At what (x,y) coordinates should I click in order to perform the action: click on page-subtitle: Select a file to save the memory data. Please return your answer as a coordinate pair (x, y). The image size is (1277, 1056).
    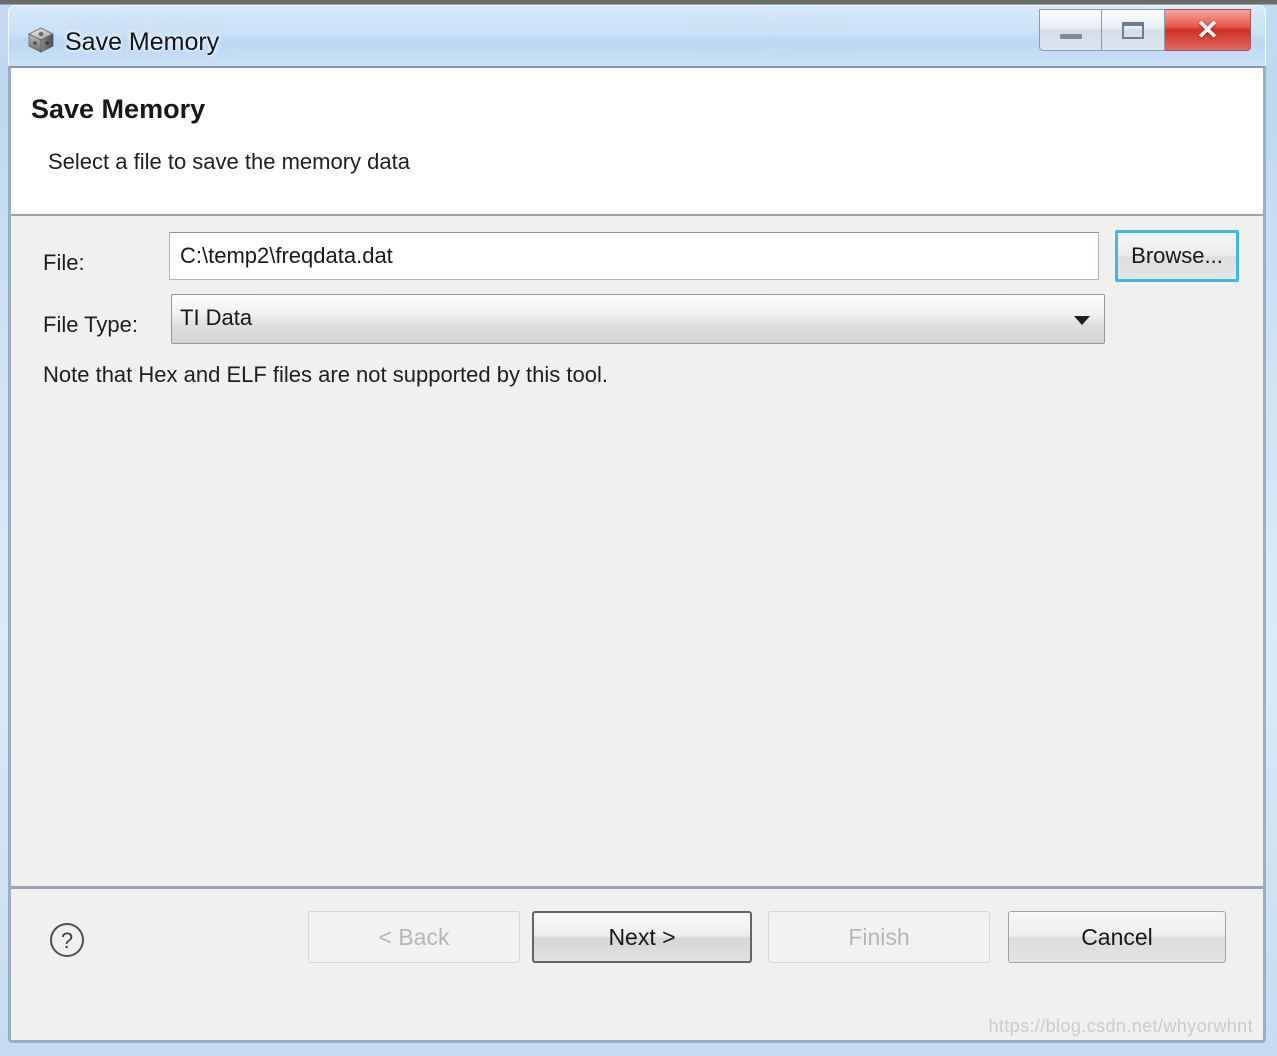
    Looking at the image, I should click on (229, 161).